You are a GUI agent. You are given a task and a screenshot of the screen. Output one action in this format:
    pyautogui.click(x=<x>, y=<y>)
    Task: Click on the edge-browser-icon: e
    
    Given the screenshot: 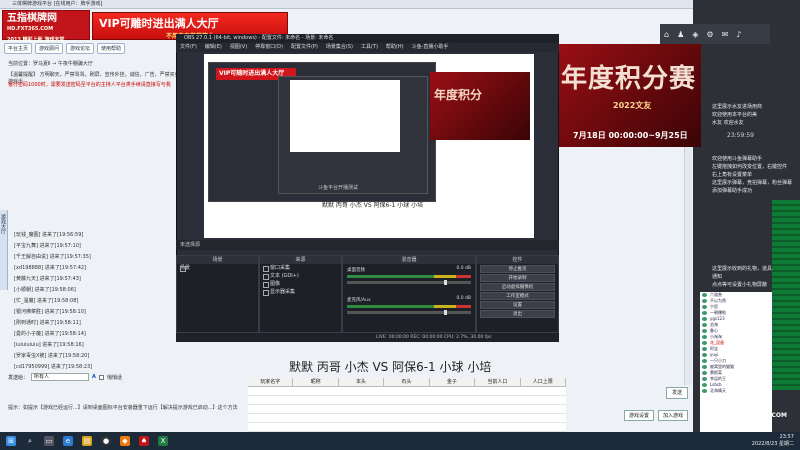 What is the action you would take?
    pyautogui.click(x=68, y=441)
    